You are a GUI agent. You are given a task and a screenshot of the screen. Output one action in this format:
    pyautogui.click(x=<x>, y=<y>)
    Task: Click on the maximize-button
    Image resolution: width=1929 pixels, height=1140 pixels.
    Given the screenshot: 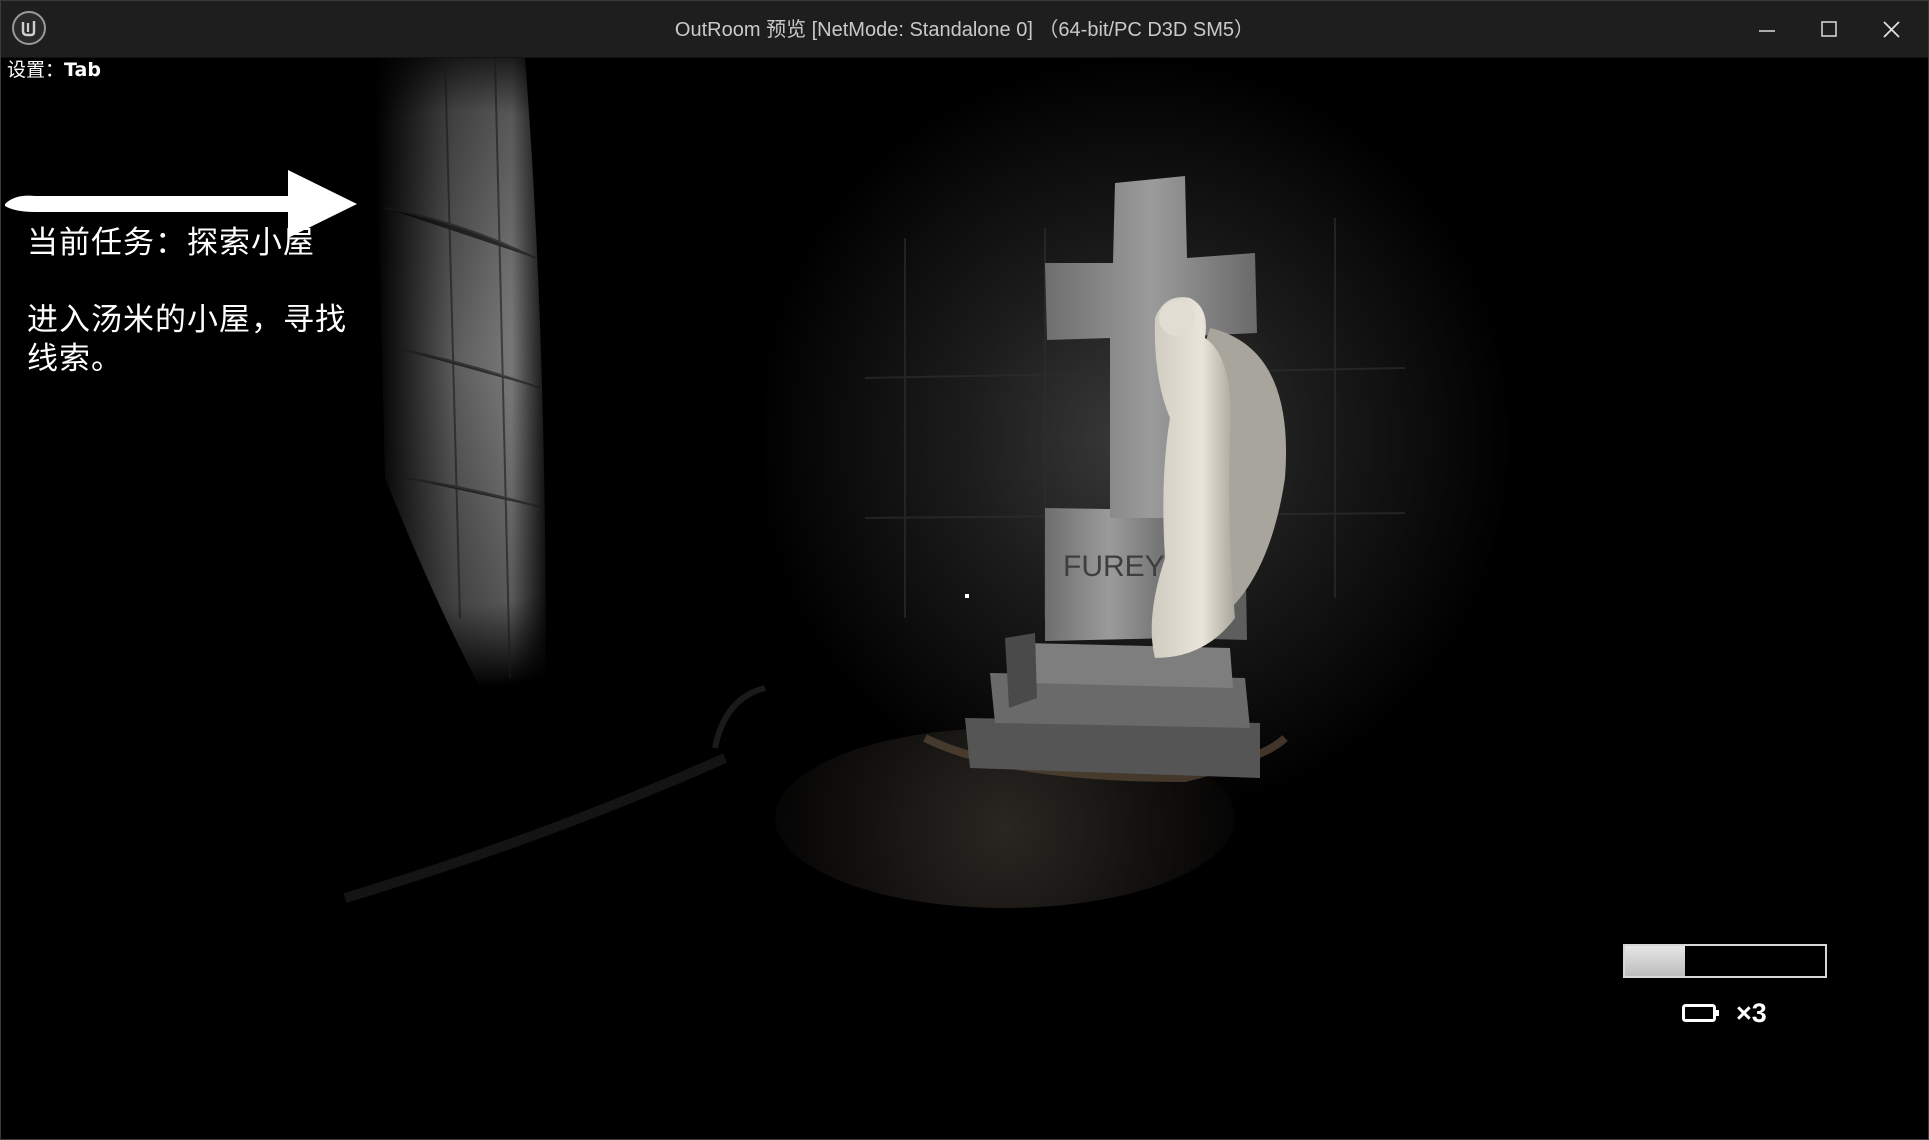 What is the action you would take?
    pyautogui.click(x=1831, y=29)
    